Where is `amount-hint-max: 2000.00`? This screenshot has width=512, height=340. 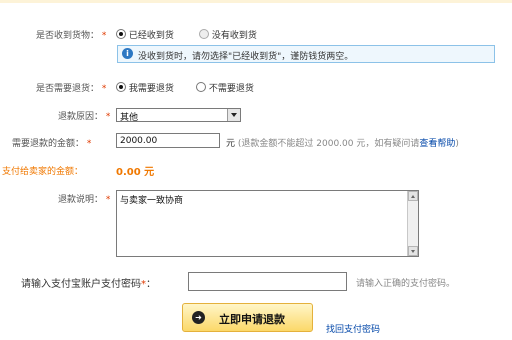
amount-hint-max: 2000.00 is located at coordinates (335, 144).